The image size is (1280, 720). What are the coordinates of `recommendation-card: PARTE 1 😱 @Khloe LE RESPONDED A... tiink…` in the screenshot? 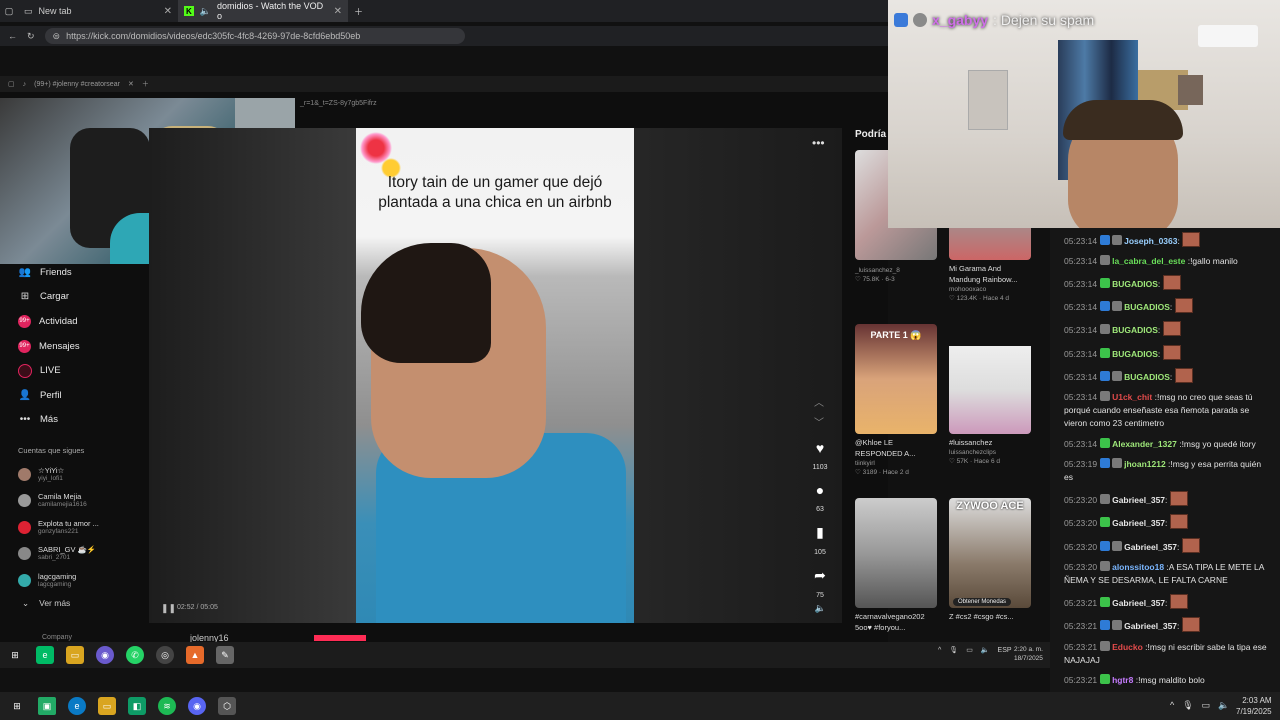 It's located at (896, 401).